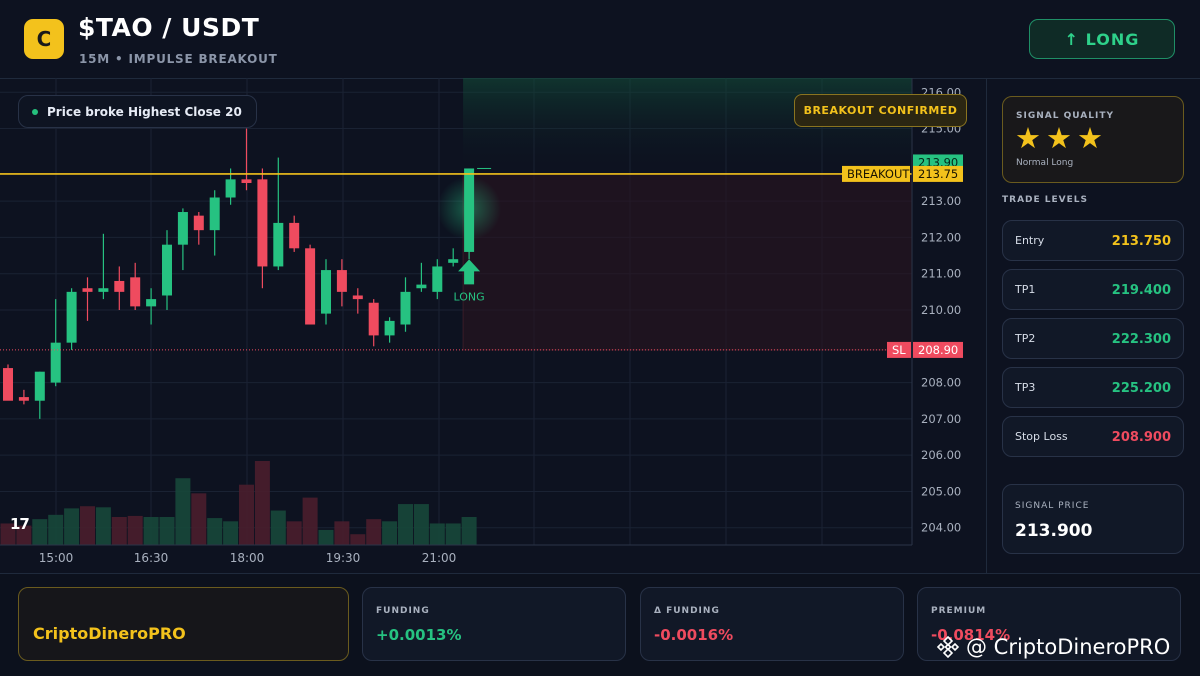  Describe the element at coordinates (1054, 531) in the screenshot. I see `signal-price-value: 213.900` at that location.